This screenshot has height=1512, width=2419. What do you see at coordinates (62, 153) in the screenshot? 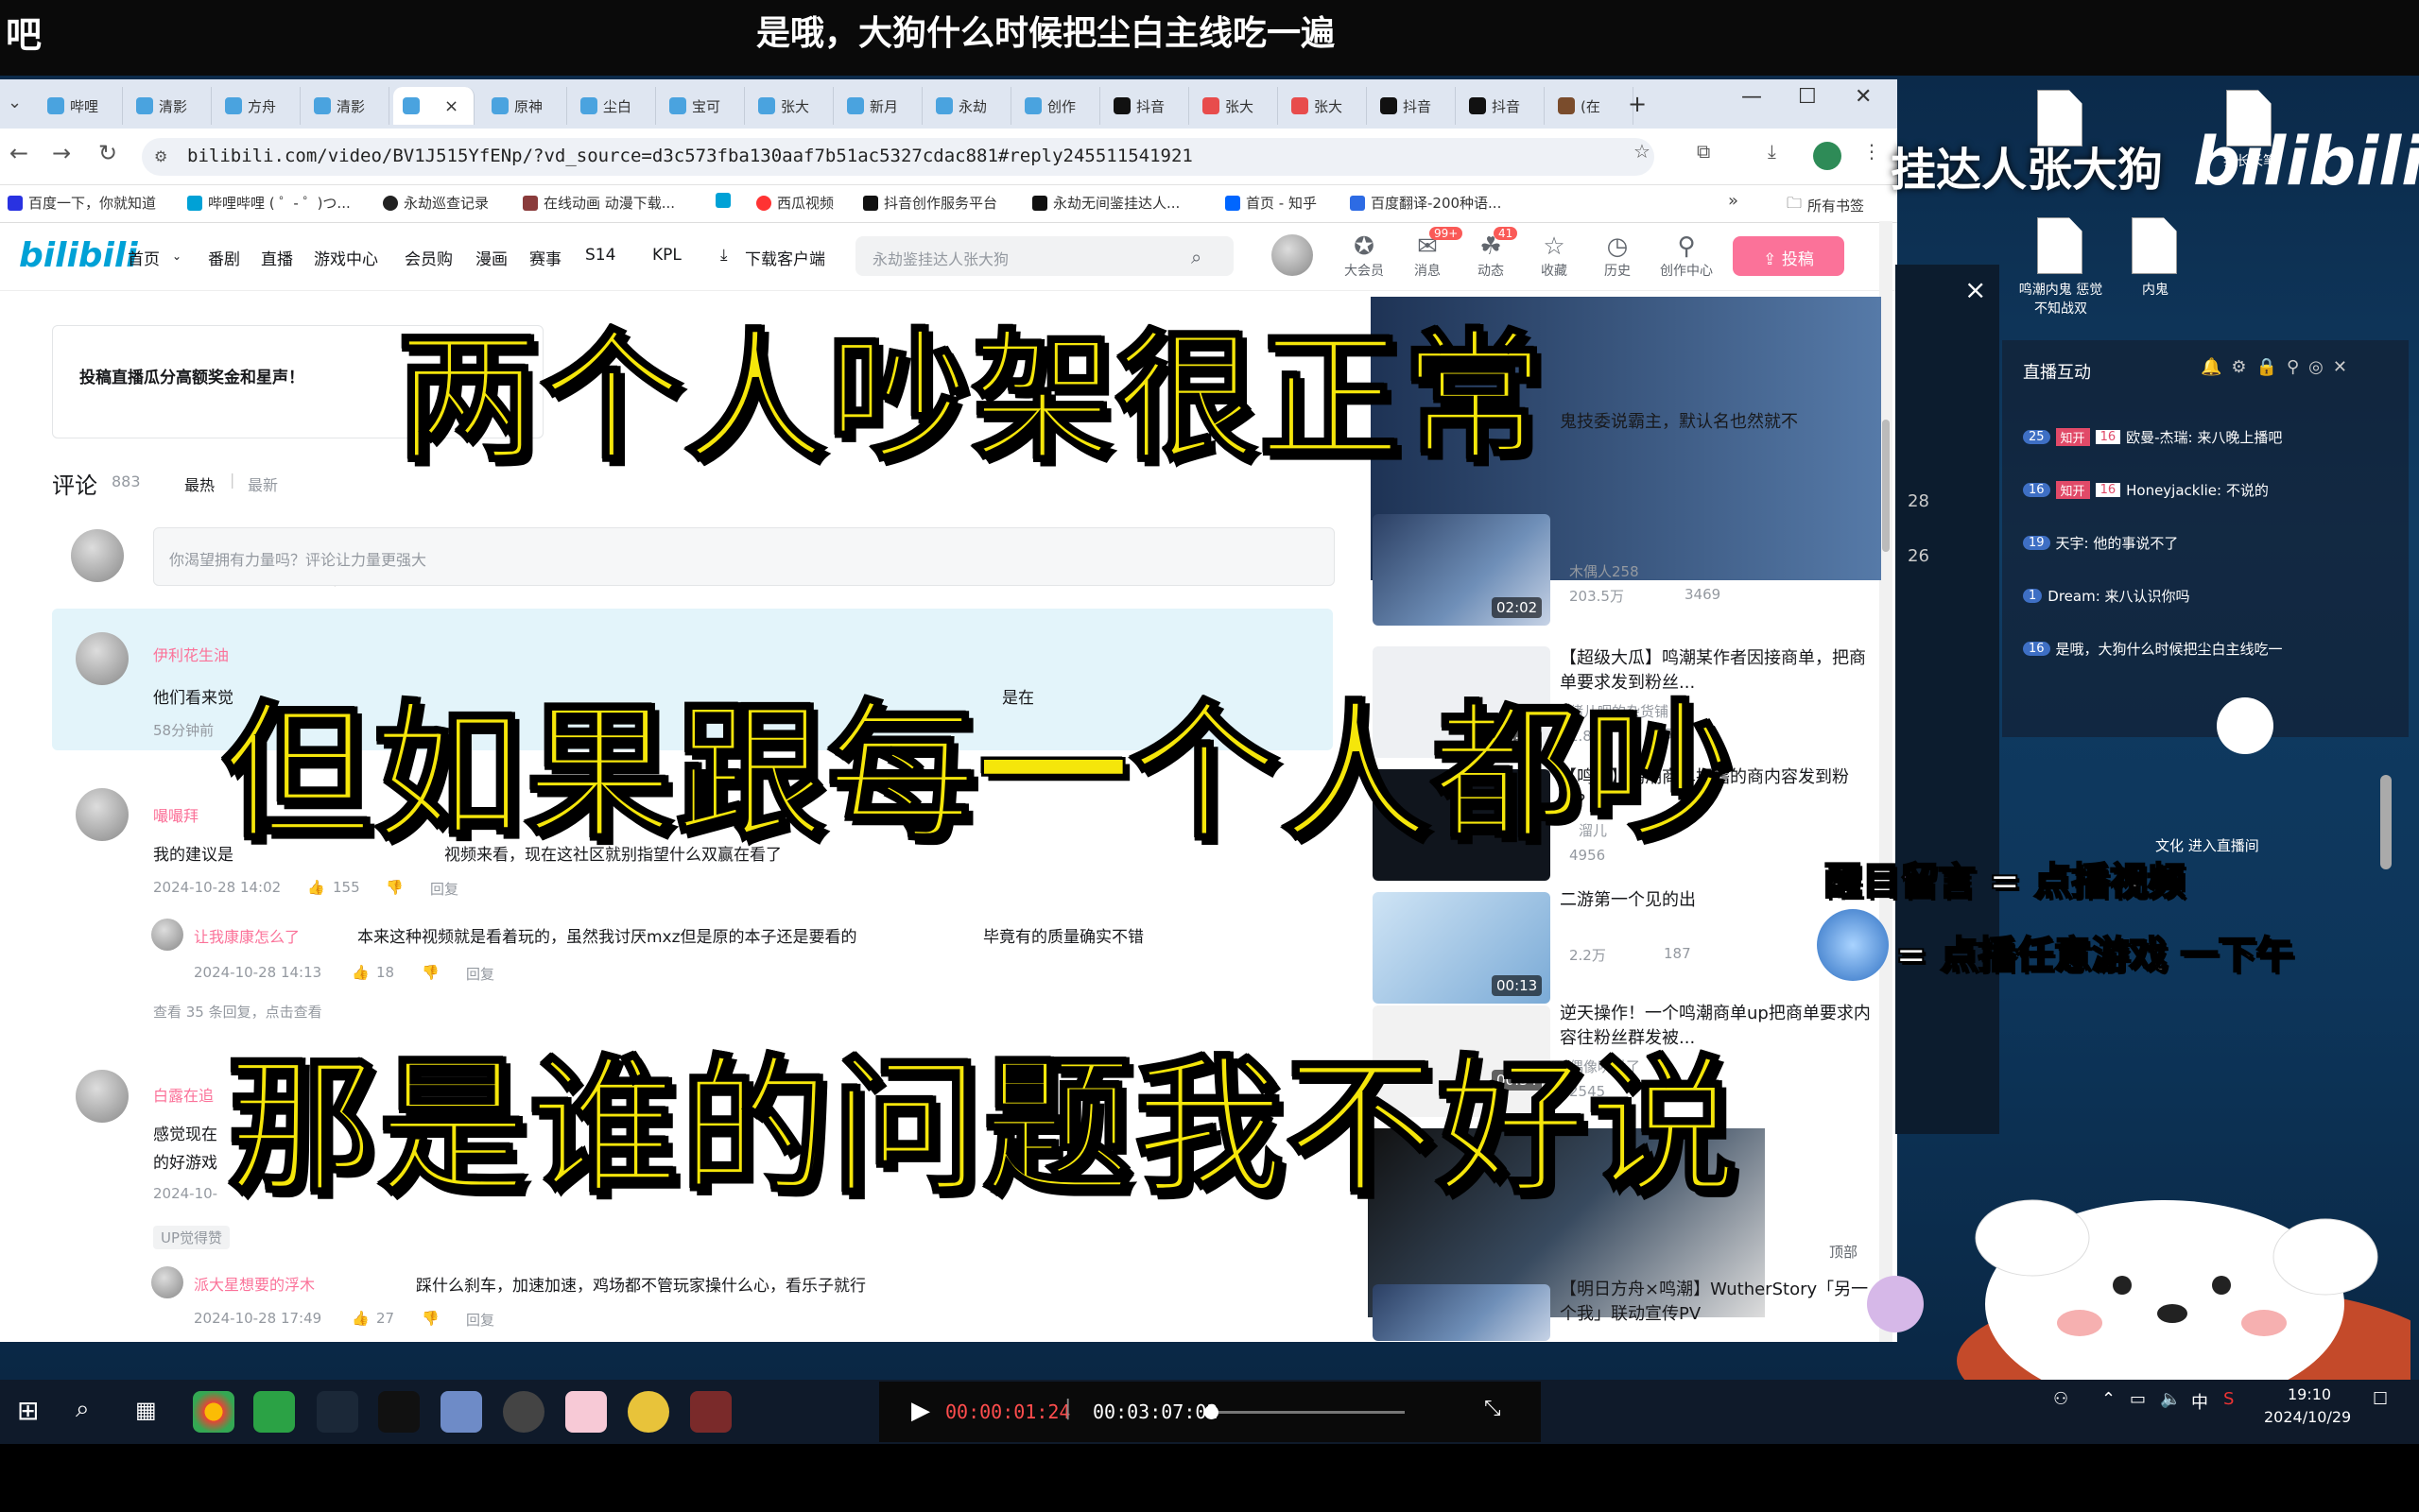
I see `forward-icon: →` at bounding box center [62, 153].